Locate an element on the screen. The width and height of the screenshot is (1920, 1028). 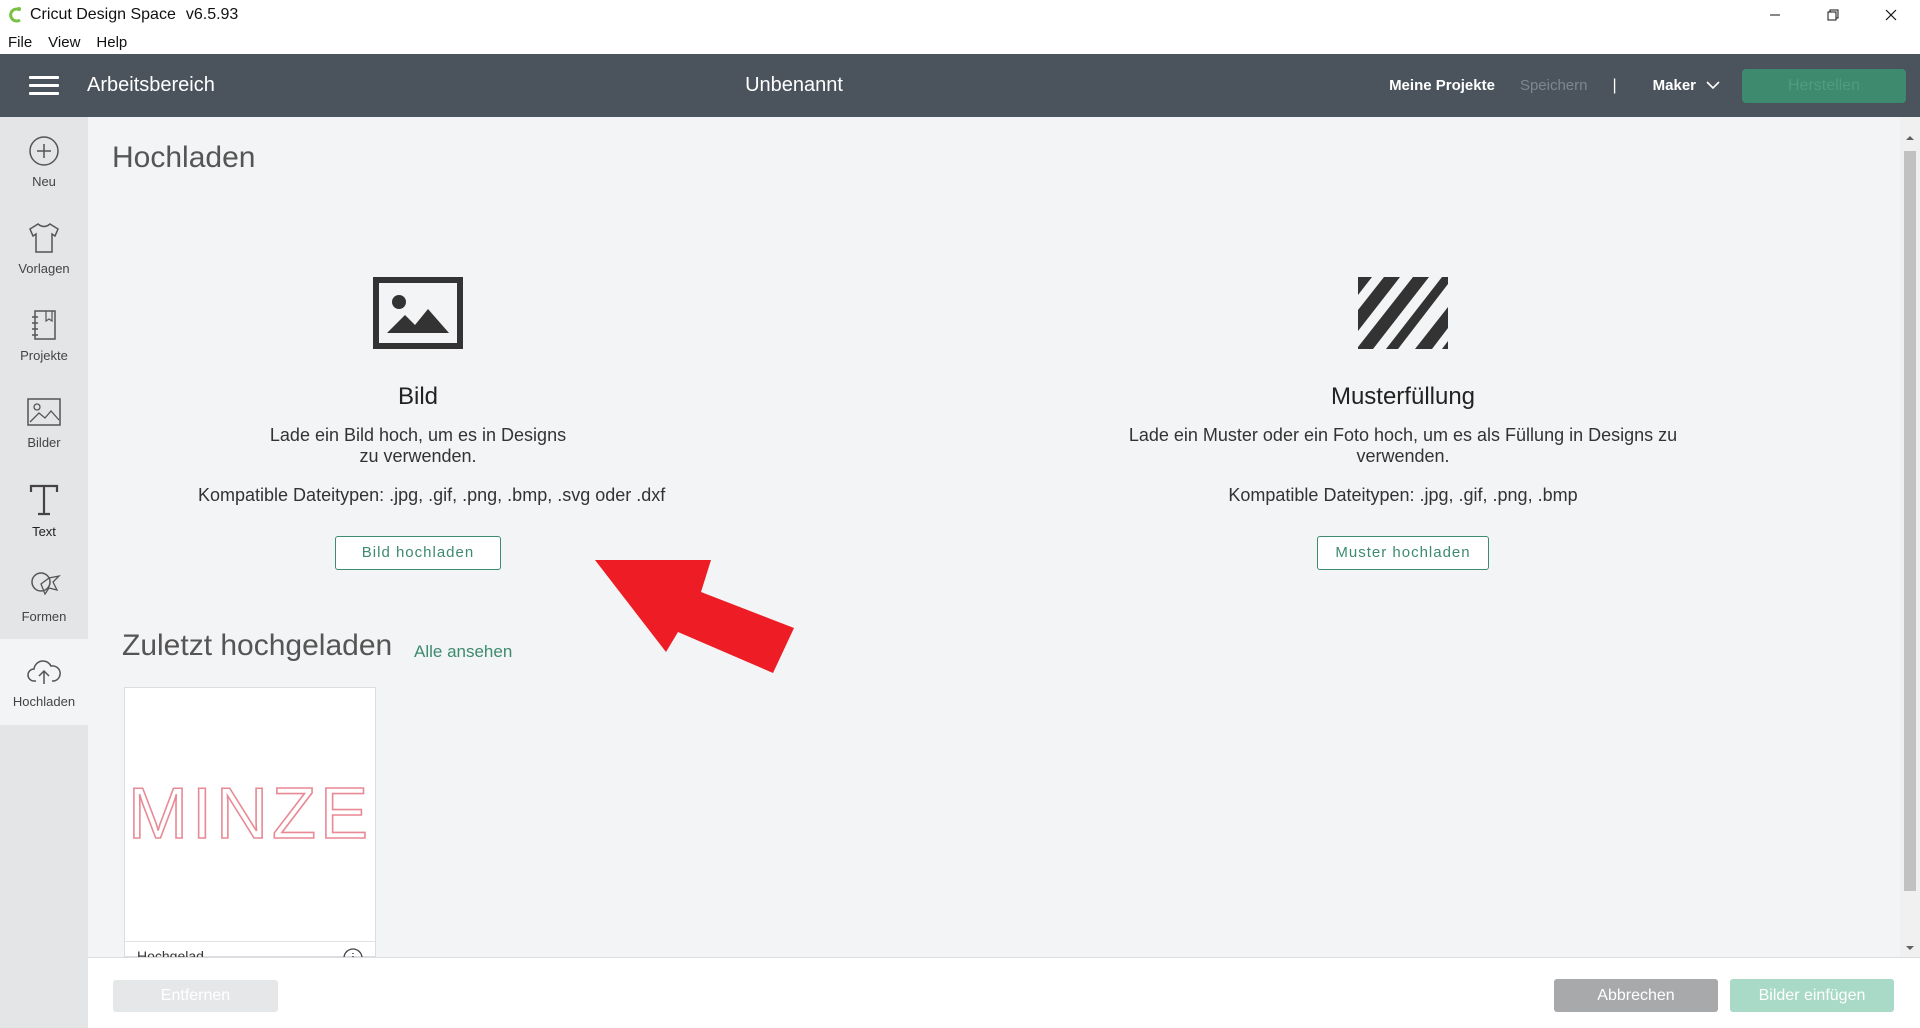
sidebar-item-label: Text is located at coordinates (44, 531).